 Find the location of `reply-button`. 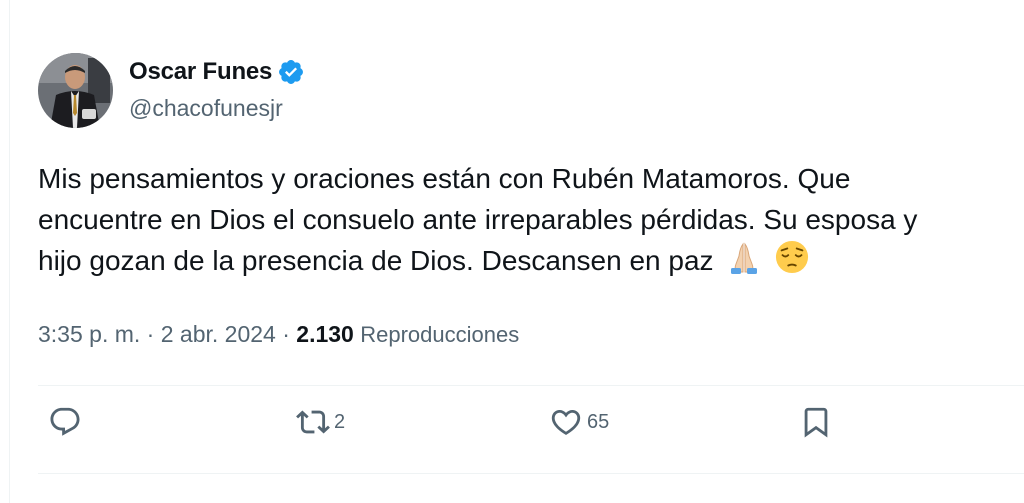

reply-button is located at coordinates (65, 422).